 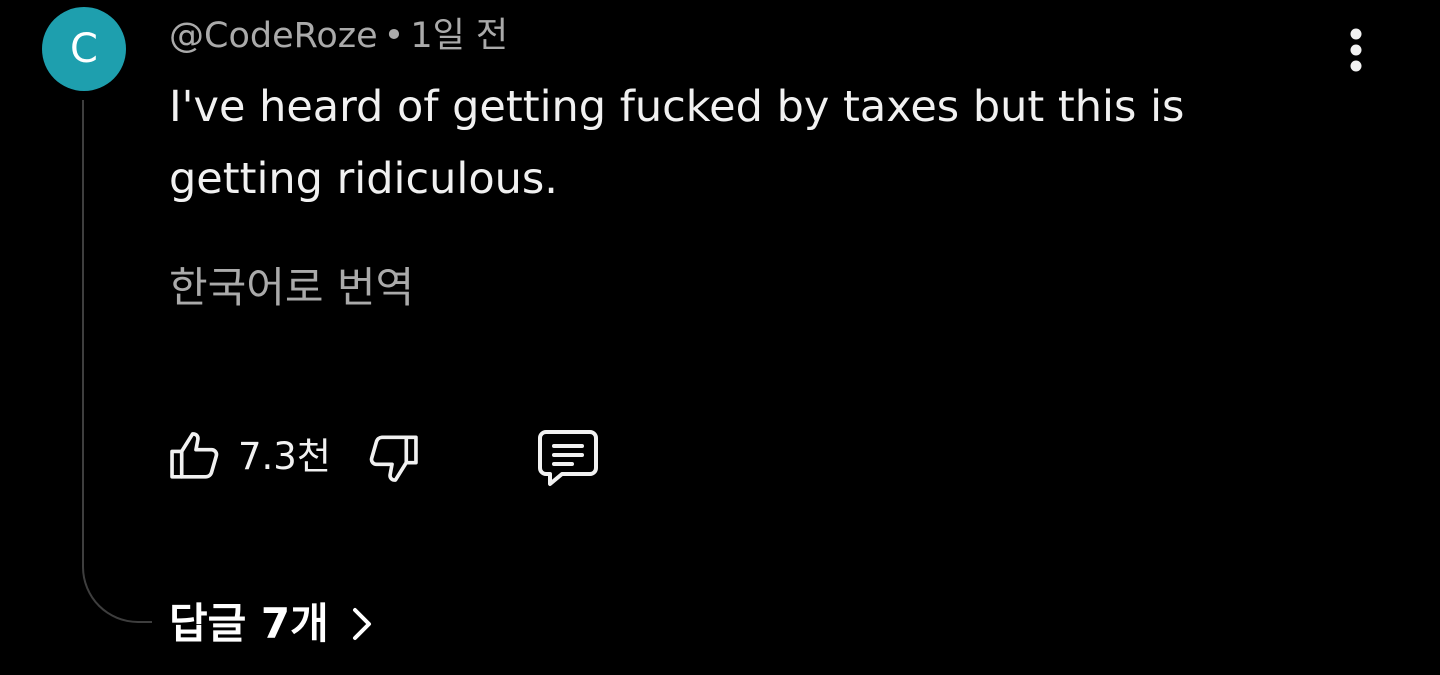 I want to click on author-name: @CodeRoze, so click(x=273, y=36).